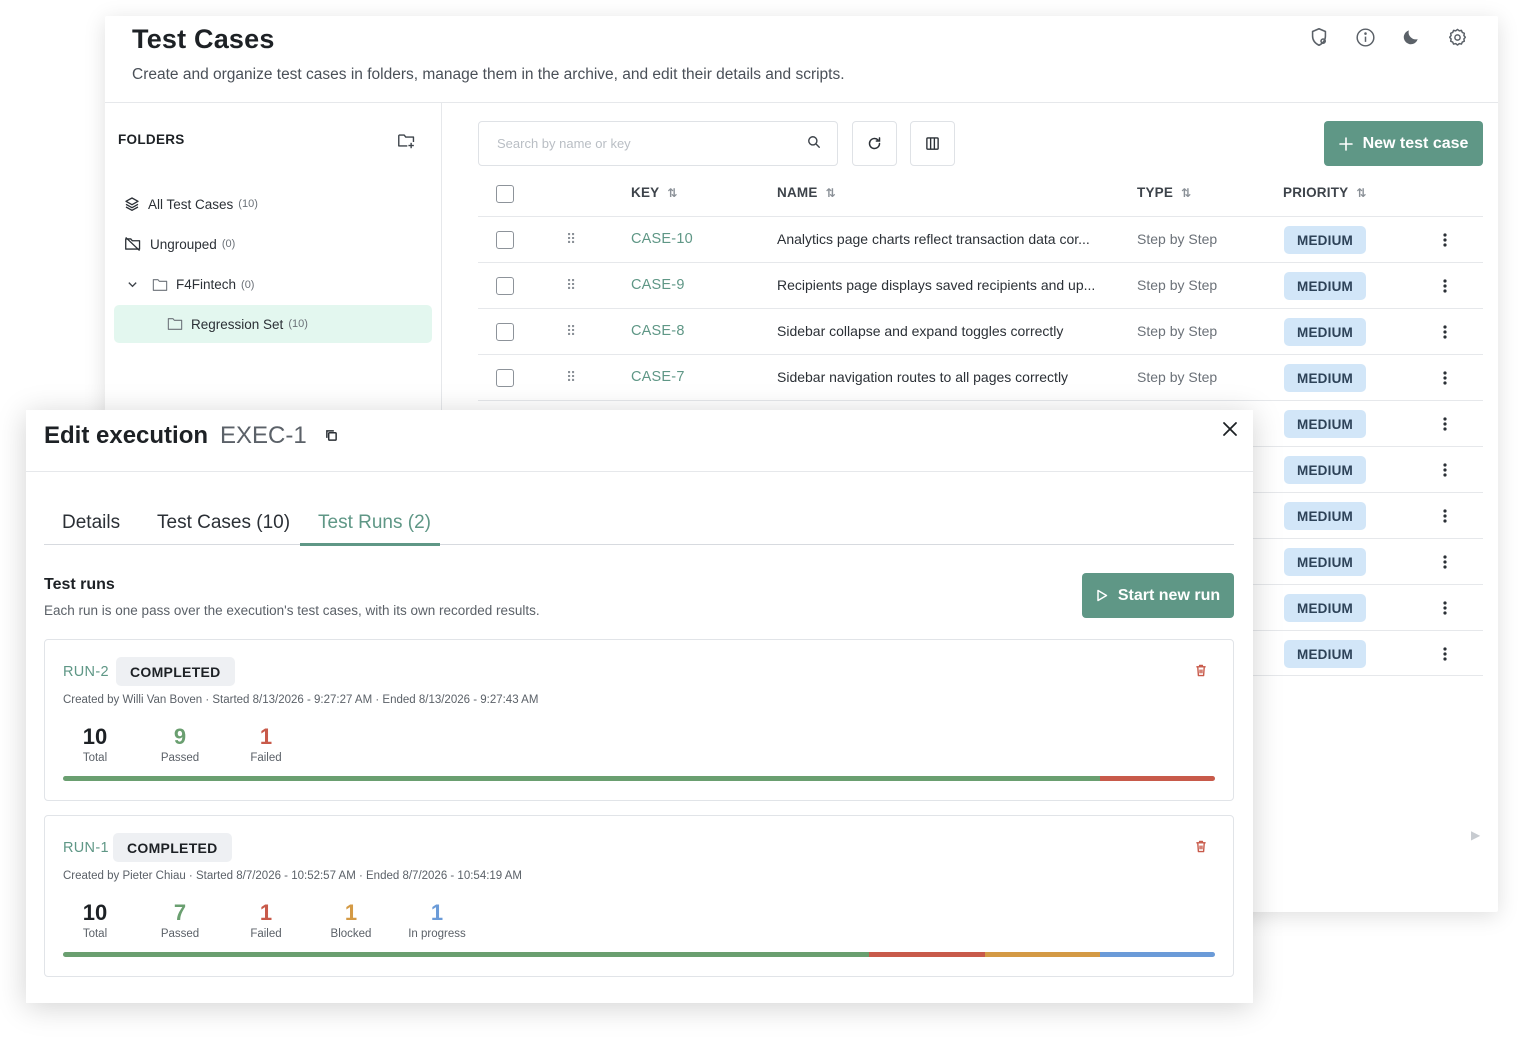  What do you see at coordinates (191, 436) in the screenshot?
I see `modal-title: Edit execution EXEC-1` at bounding box center [191, 436].